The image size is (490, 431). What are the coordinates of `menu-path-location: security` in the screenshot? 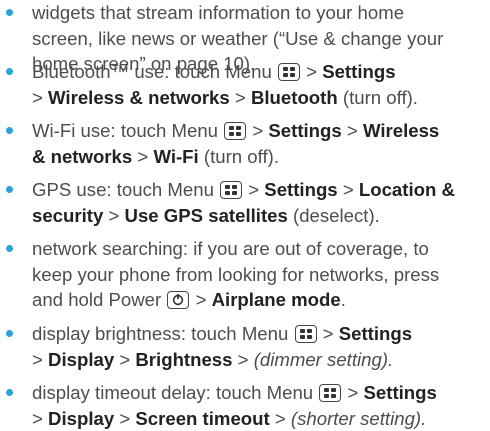 It's located at (68, 215).